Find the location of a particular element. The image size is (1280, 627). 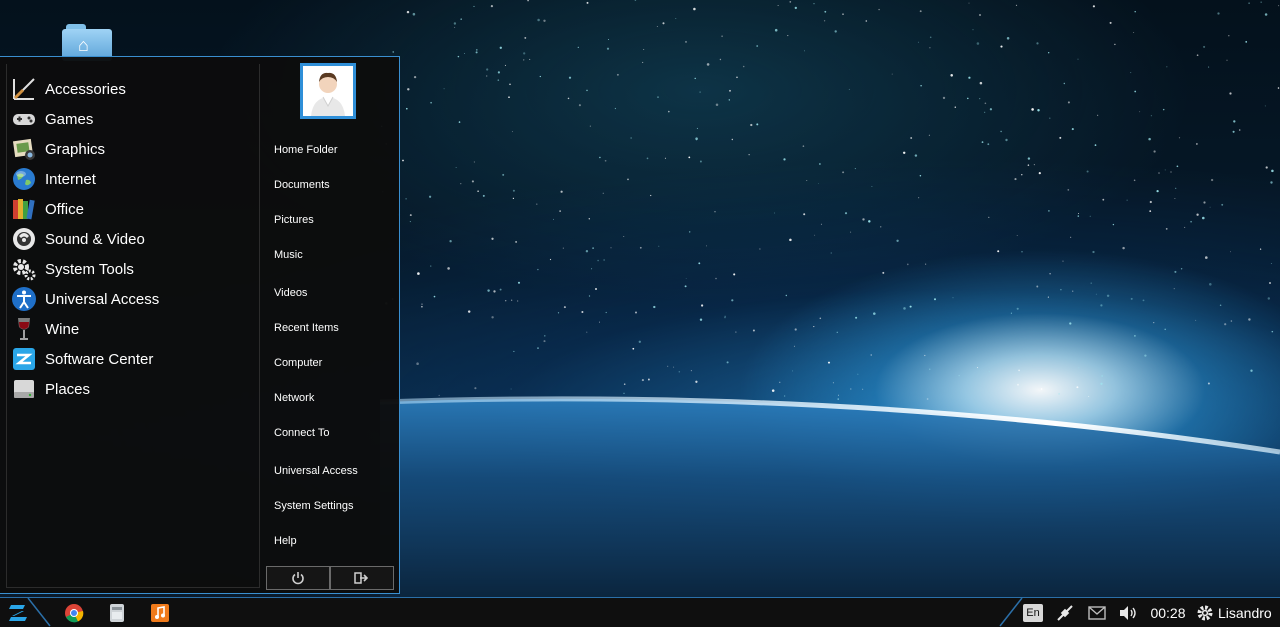

place-documents: Documents is located at coordinates (302, 185).